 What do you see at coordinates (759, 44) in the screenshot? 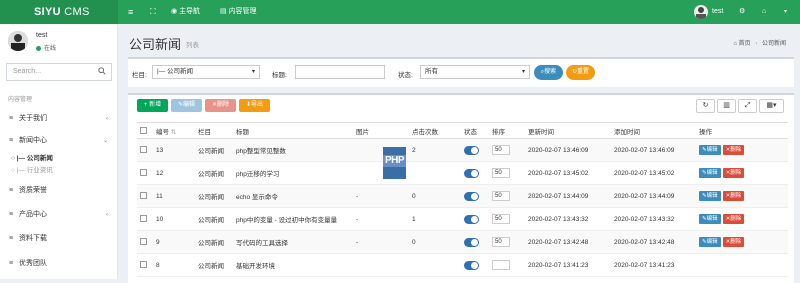
I see `breadcrumb: ⌂ 首页 › 公司新闻` at bounding box center [759, 44].